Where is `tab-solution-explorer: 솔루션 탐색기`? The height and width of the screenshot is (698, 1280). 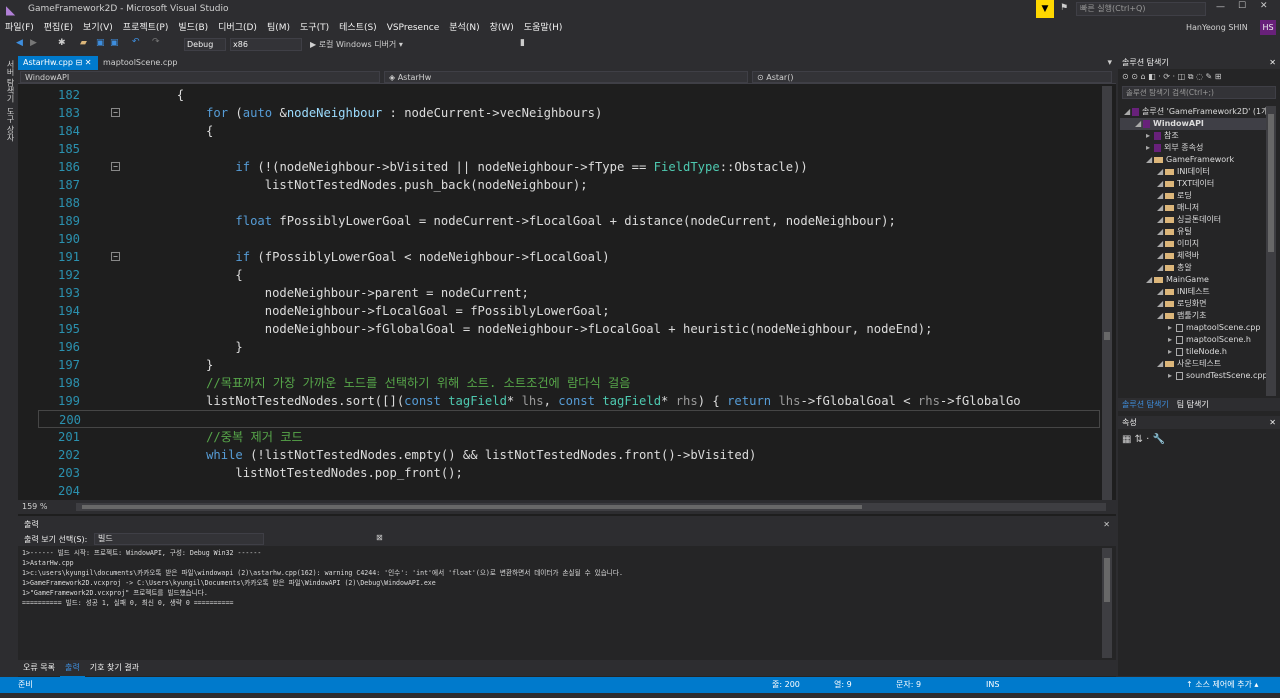
tab-solution-explorer: 솔루션 탐색기 is located at coordinates (1145, 404).